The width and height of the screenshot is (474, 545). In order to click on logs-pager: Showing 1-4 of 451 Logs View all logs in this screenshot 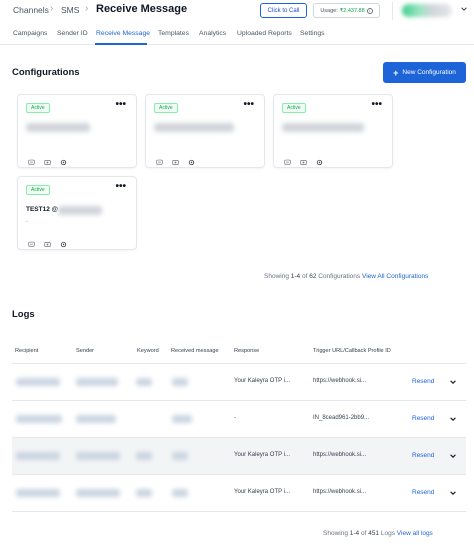, I will do `click(378, 533)`.